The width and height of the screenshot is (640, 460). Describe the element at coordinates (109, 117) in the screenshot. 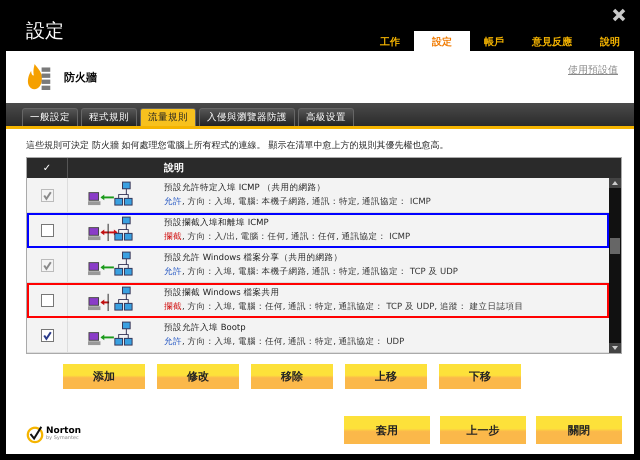

I see `tab: 程式規則` at that location.